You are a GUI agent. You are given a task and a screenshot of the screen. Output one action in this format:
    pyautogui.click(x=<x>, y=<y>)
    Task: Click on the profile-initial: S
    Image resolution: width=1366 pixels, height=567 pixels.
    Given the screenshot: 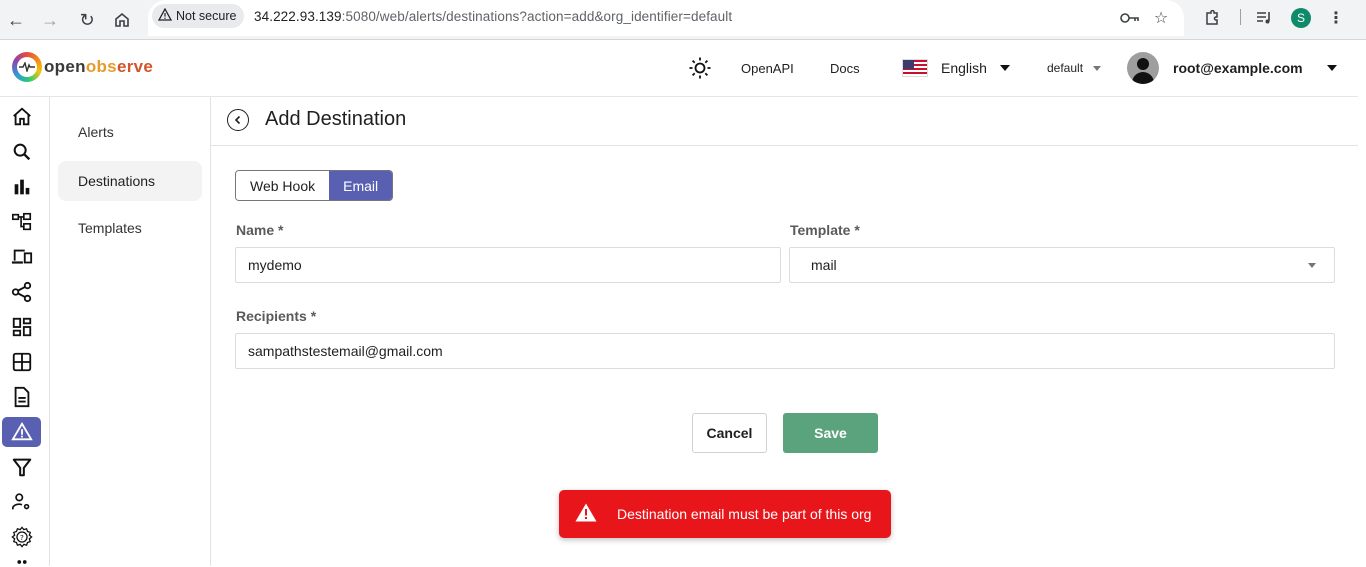 What is the action you would take?
    pyautogui.click(x=1301, y=18)
    